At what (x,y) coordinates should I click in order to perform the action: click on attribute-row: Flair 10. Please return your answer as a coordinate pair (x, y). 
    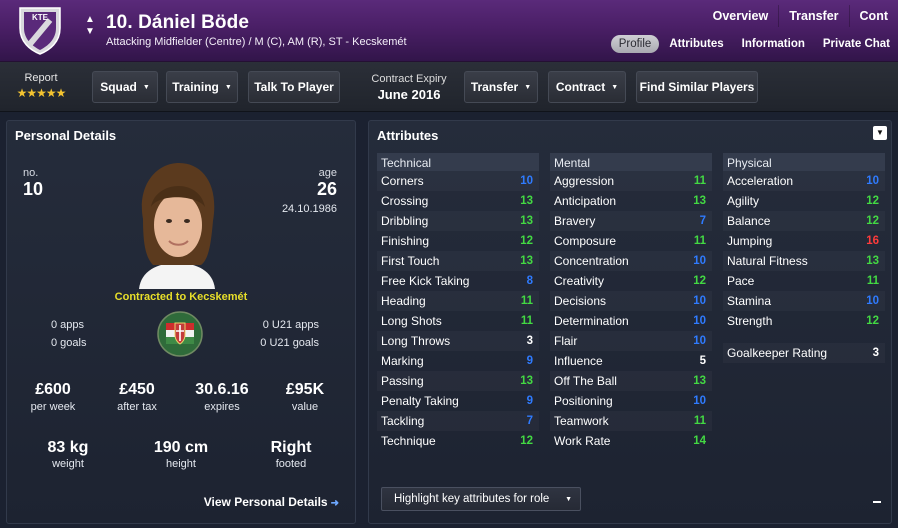
    Looking at the image, I should click on (631, 341).